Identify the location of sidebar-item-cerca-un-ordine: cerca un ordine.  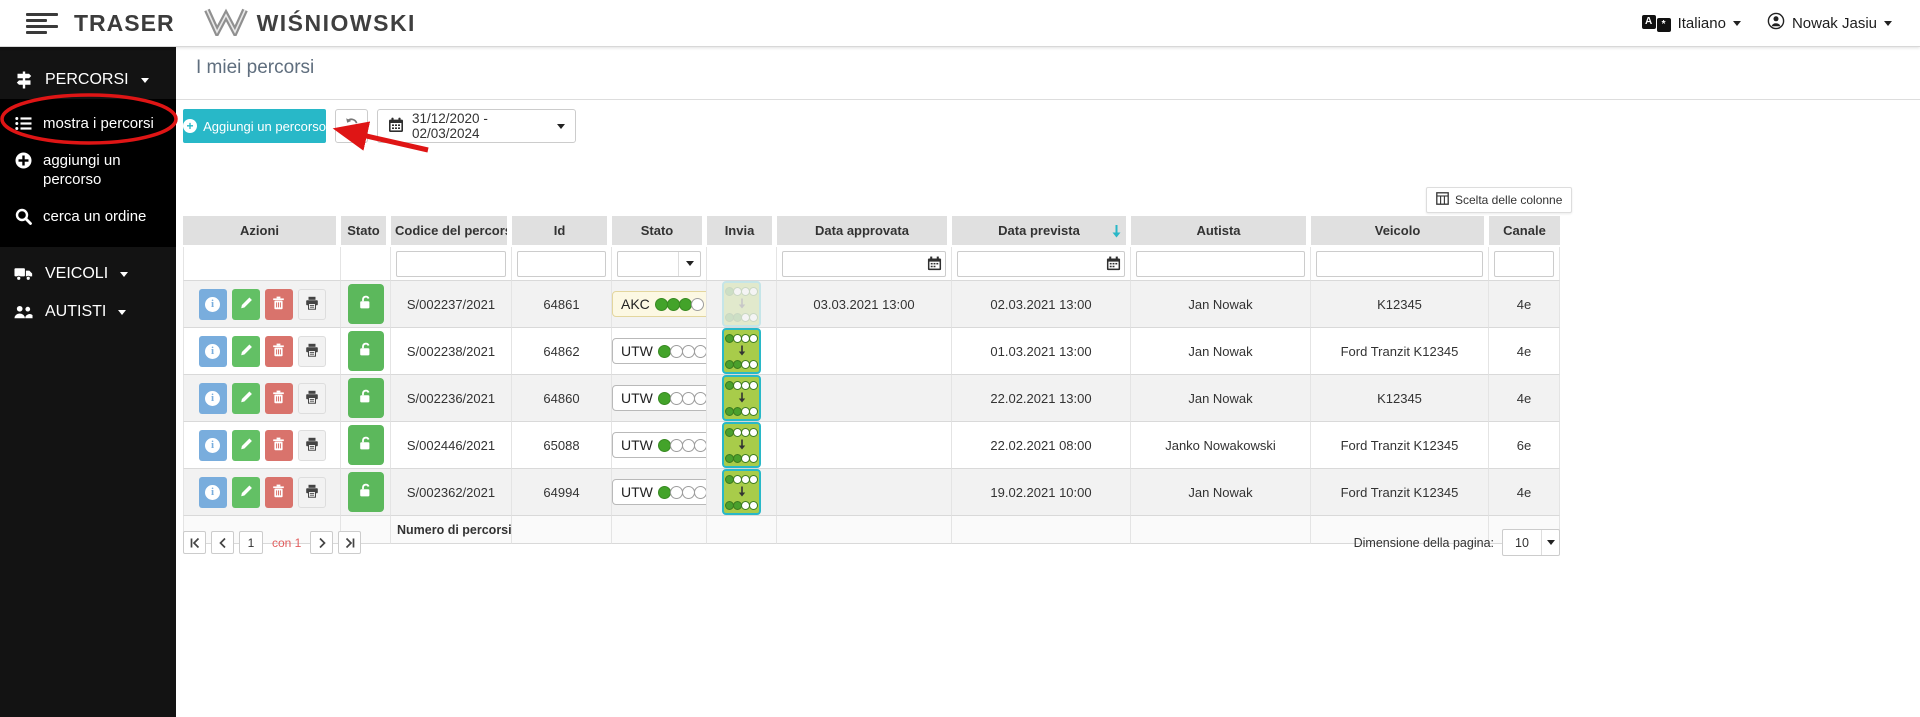
(88, 216).